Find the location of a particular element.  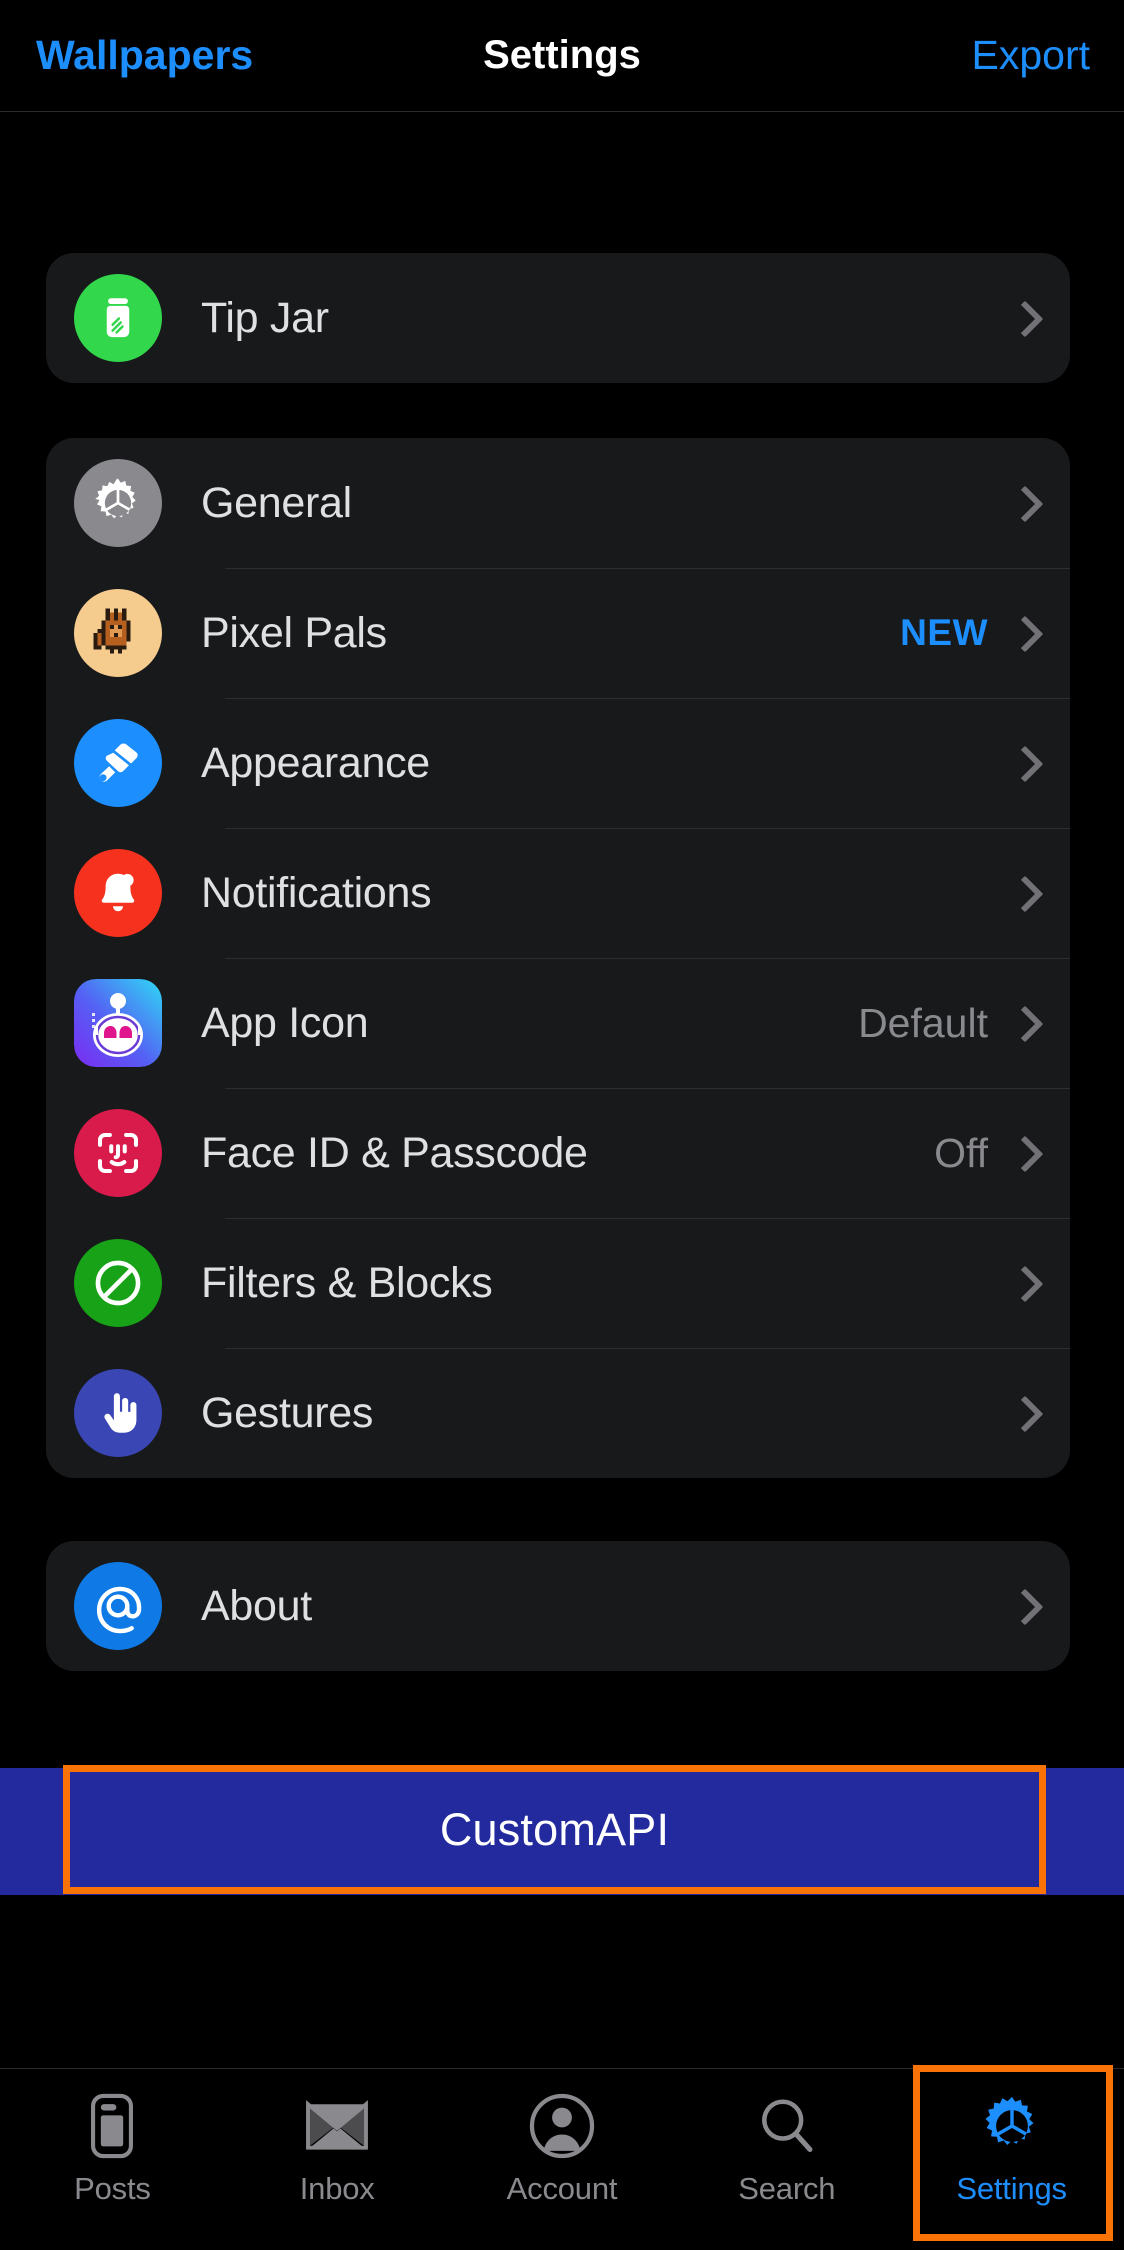

settings-row-appearance: Appearance is located at coordinates (558, 763).